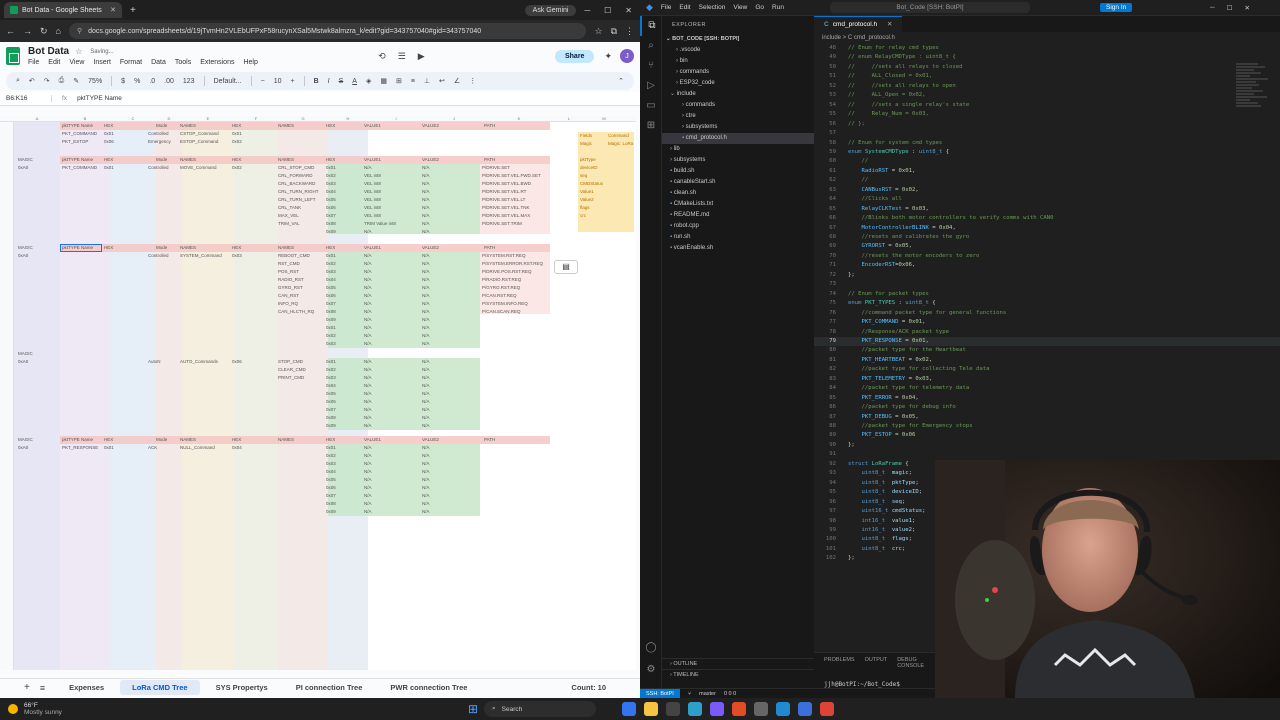 The width and height of the screenshot is (1280, 720). What do you see at coordinates (137, 81) in the screenshot?
I see `percent-button: %` at bounding box center [137, 81].